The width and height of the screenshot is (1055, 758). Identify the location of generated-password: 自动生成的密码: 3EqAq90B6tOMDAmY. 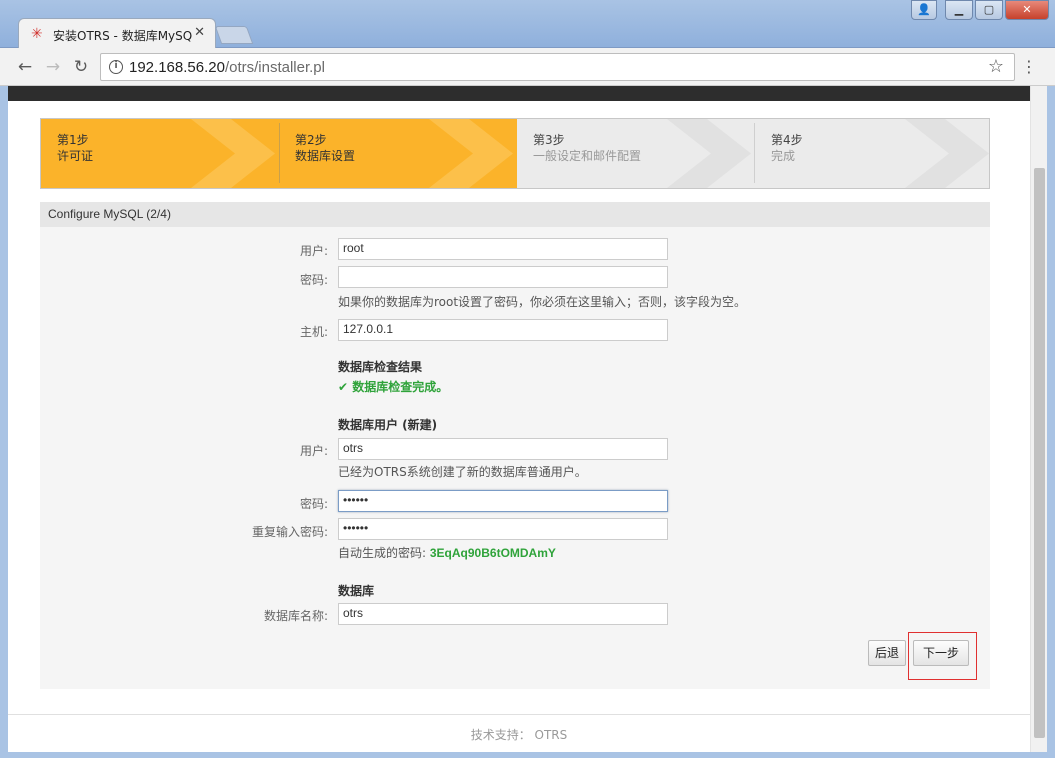
(447, 552).